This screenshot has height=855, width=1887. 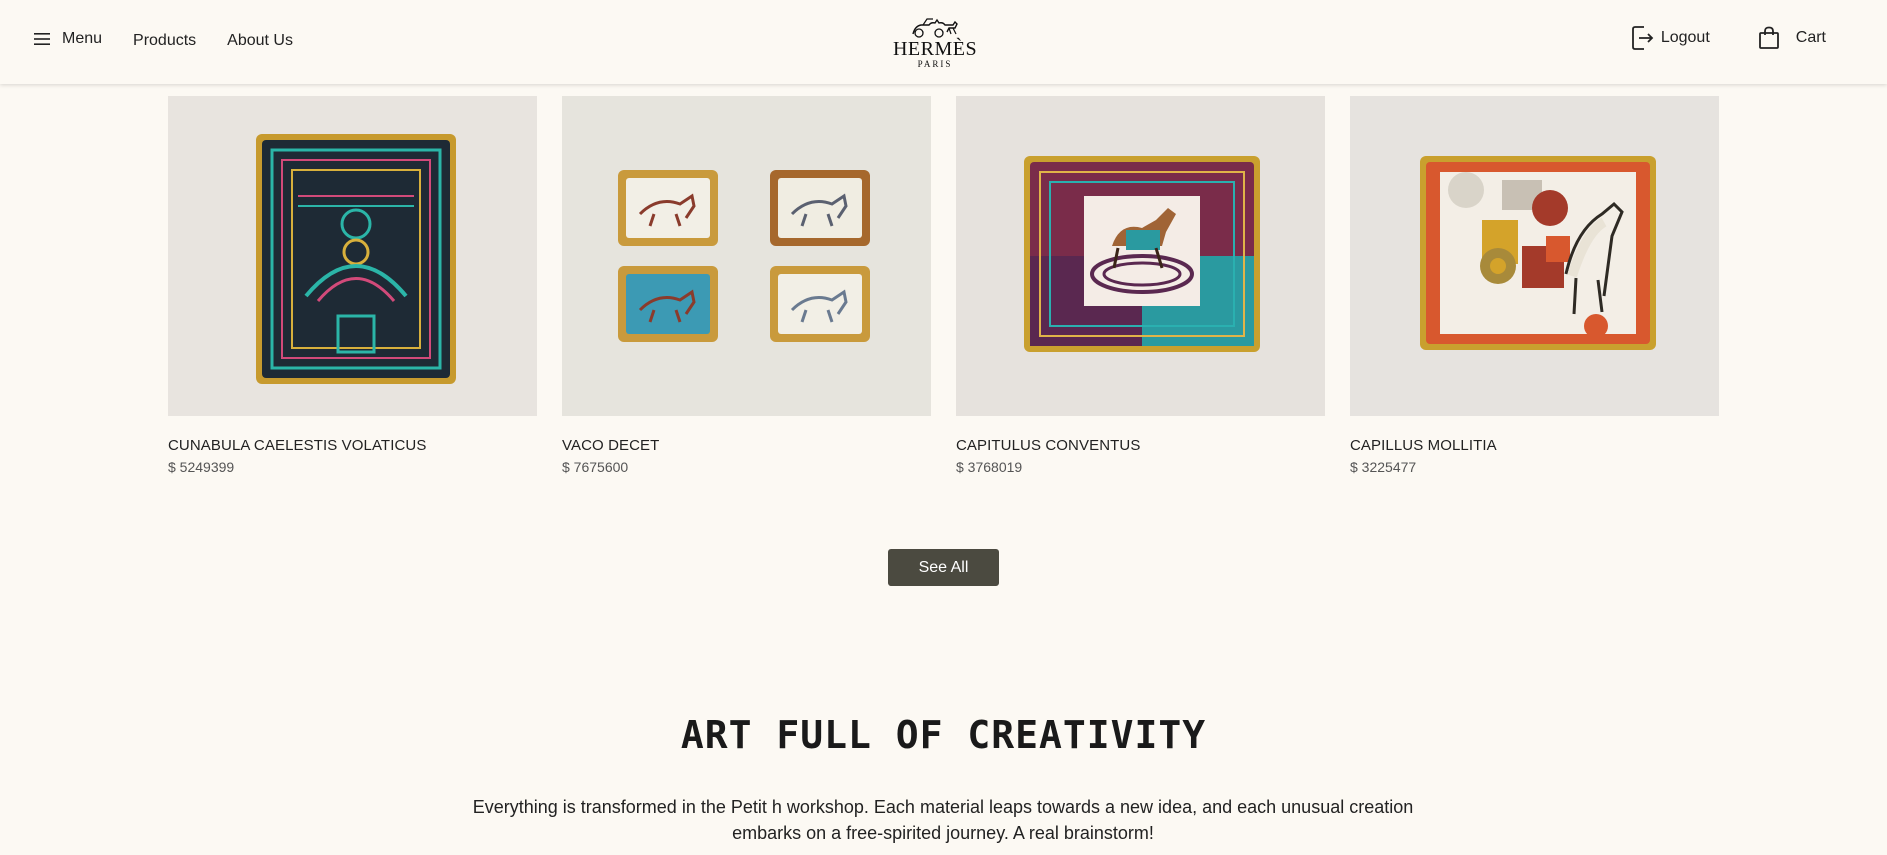 I want to click on product-name: CAPITULUS CONVENTUS, so click(x=1140, y=445).